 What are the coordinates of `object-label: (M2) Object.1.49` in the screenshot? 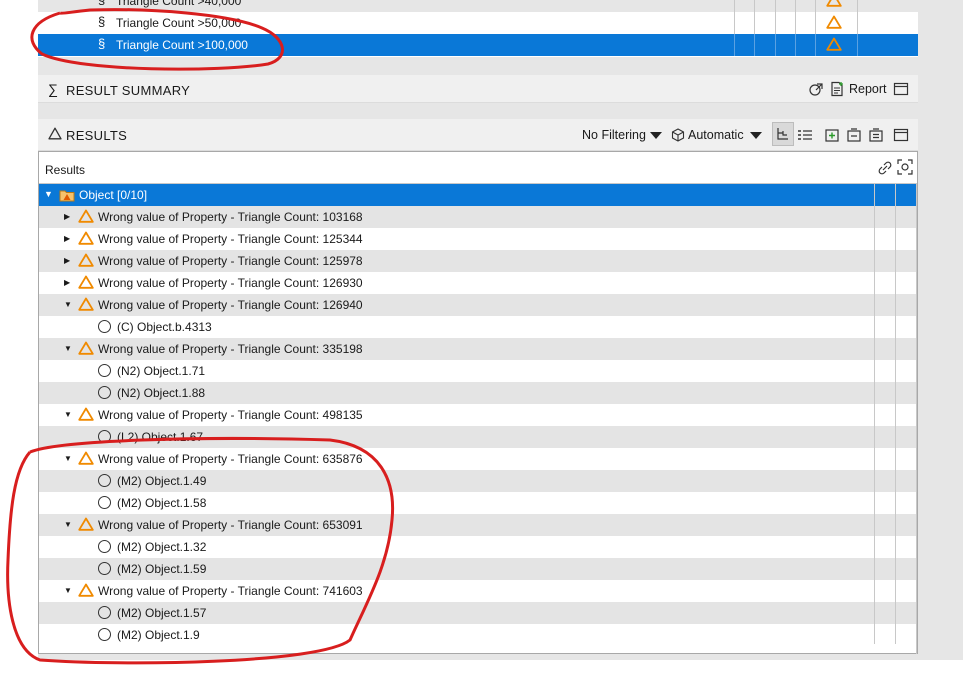 It's located at (162, 481).